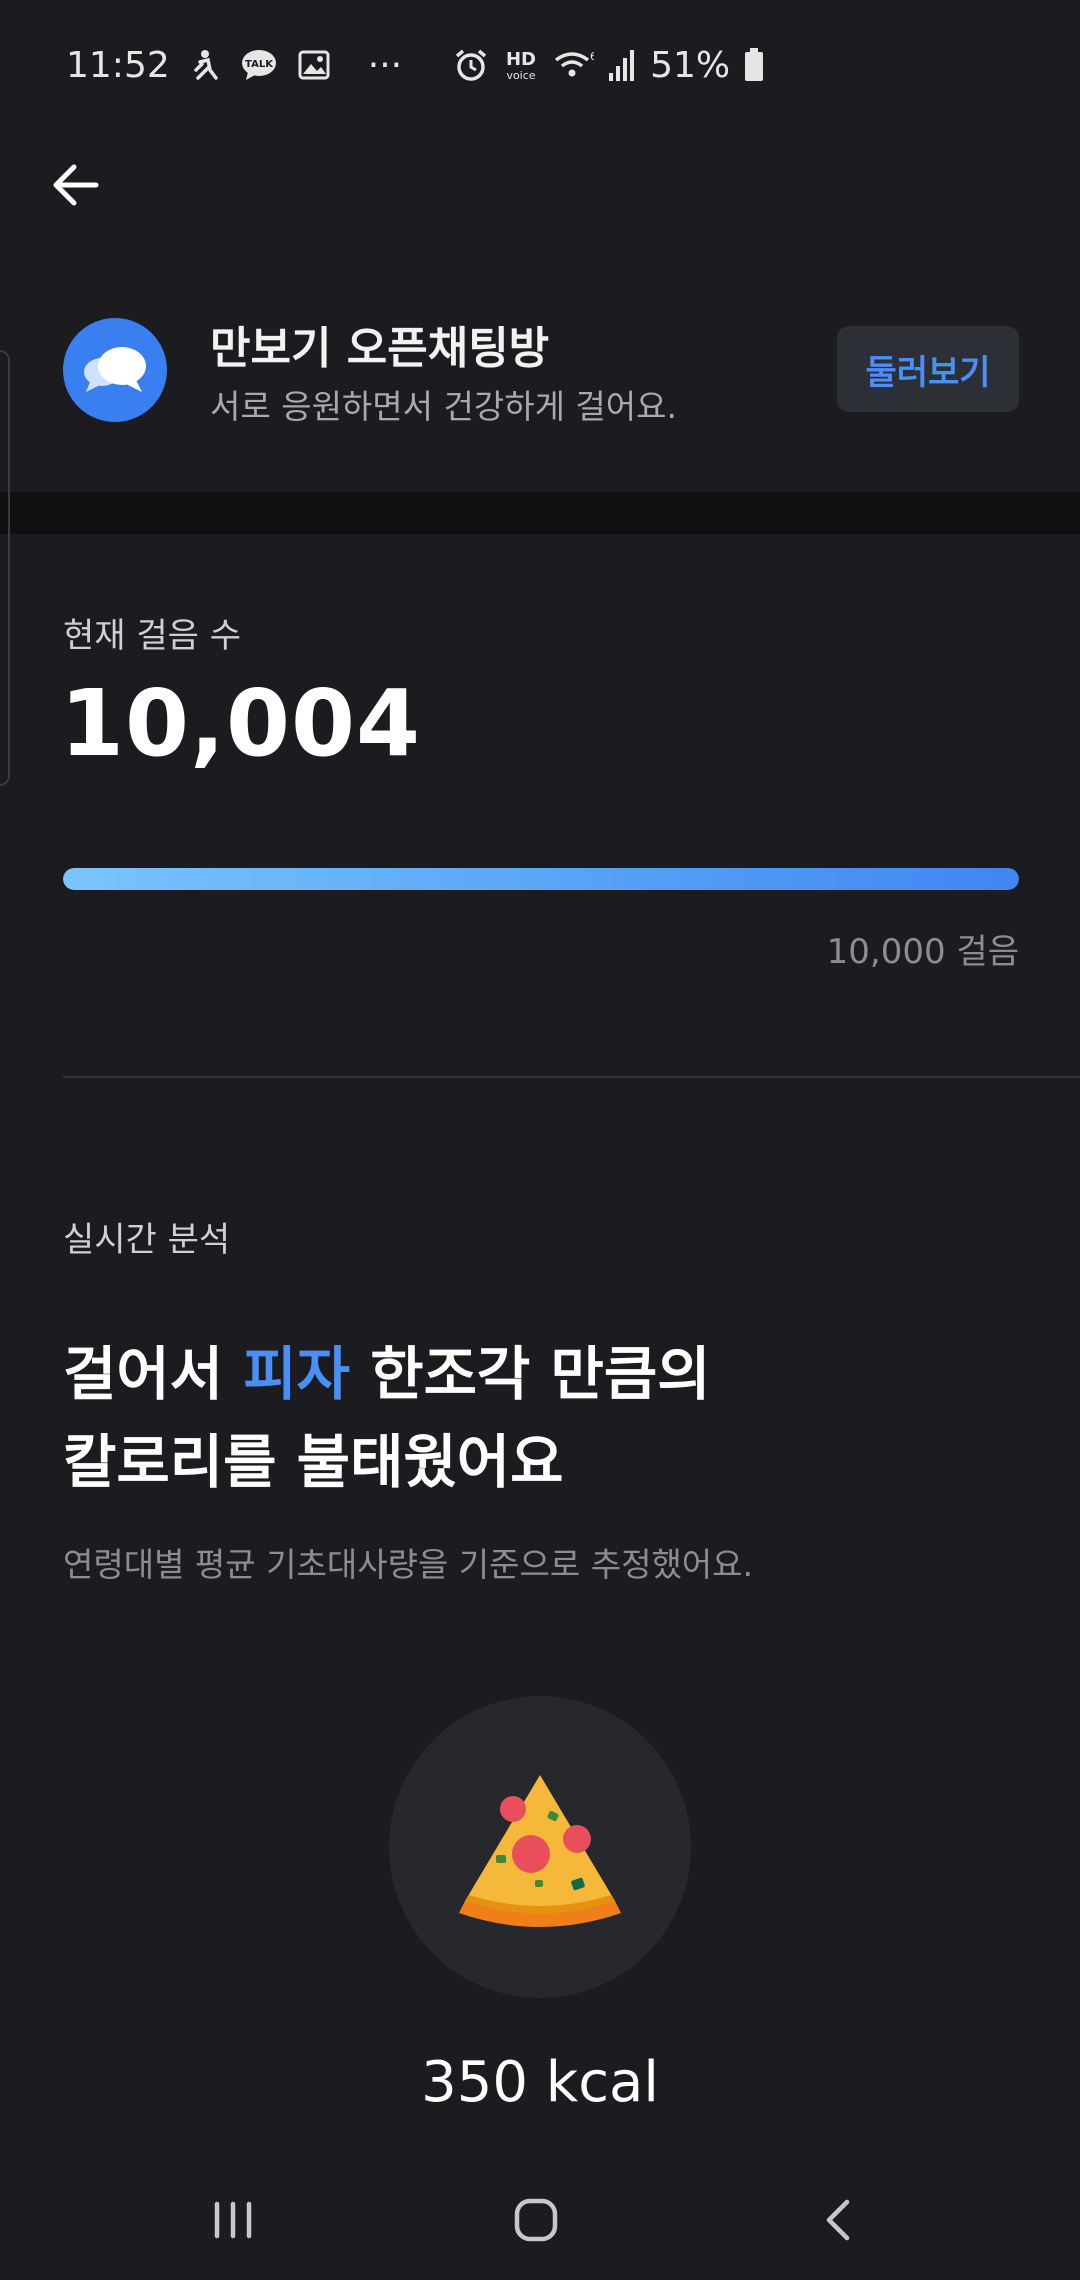  What do you see at coordinates (5, 568) in the screenshot?
I see `edge-panel-handle` at bounding box center [5, 568].